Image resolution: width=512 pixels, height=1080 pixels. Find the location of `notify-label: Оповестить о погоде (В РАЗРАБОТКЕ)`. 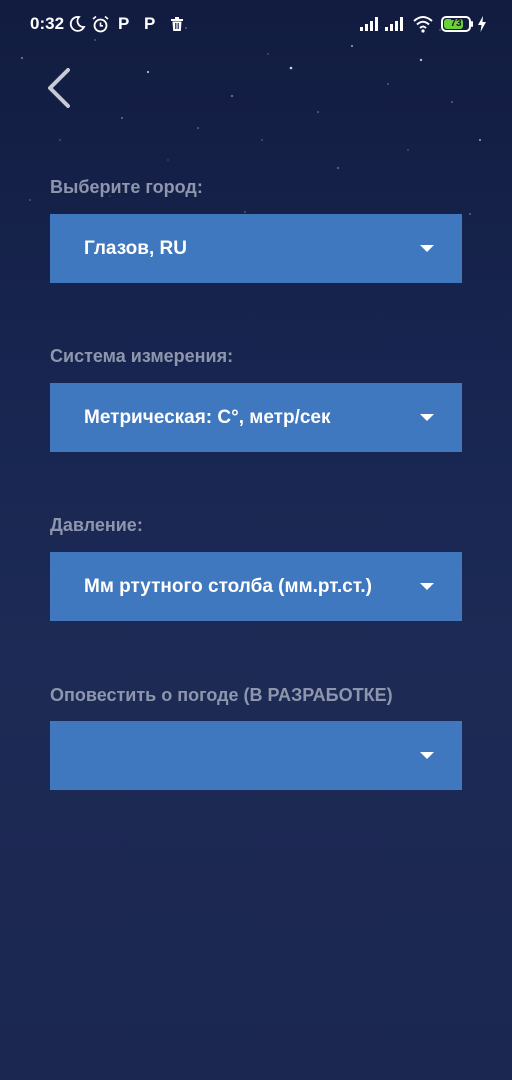

notify-label: Оповестить о погоде (В РАЗРАБОТКЕ) is located at coordinates (221, 695).